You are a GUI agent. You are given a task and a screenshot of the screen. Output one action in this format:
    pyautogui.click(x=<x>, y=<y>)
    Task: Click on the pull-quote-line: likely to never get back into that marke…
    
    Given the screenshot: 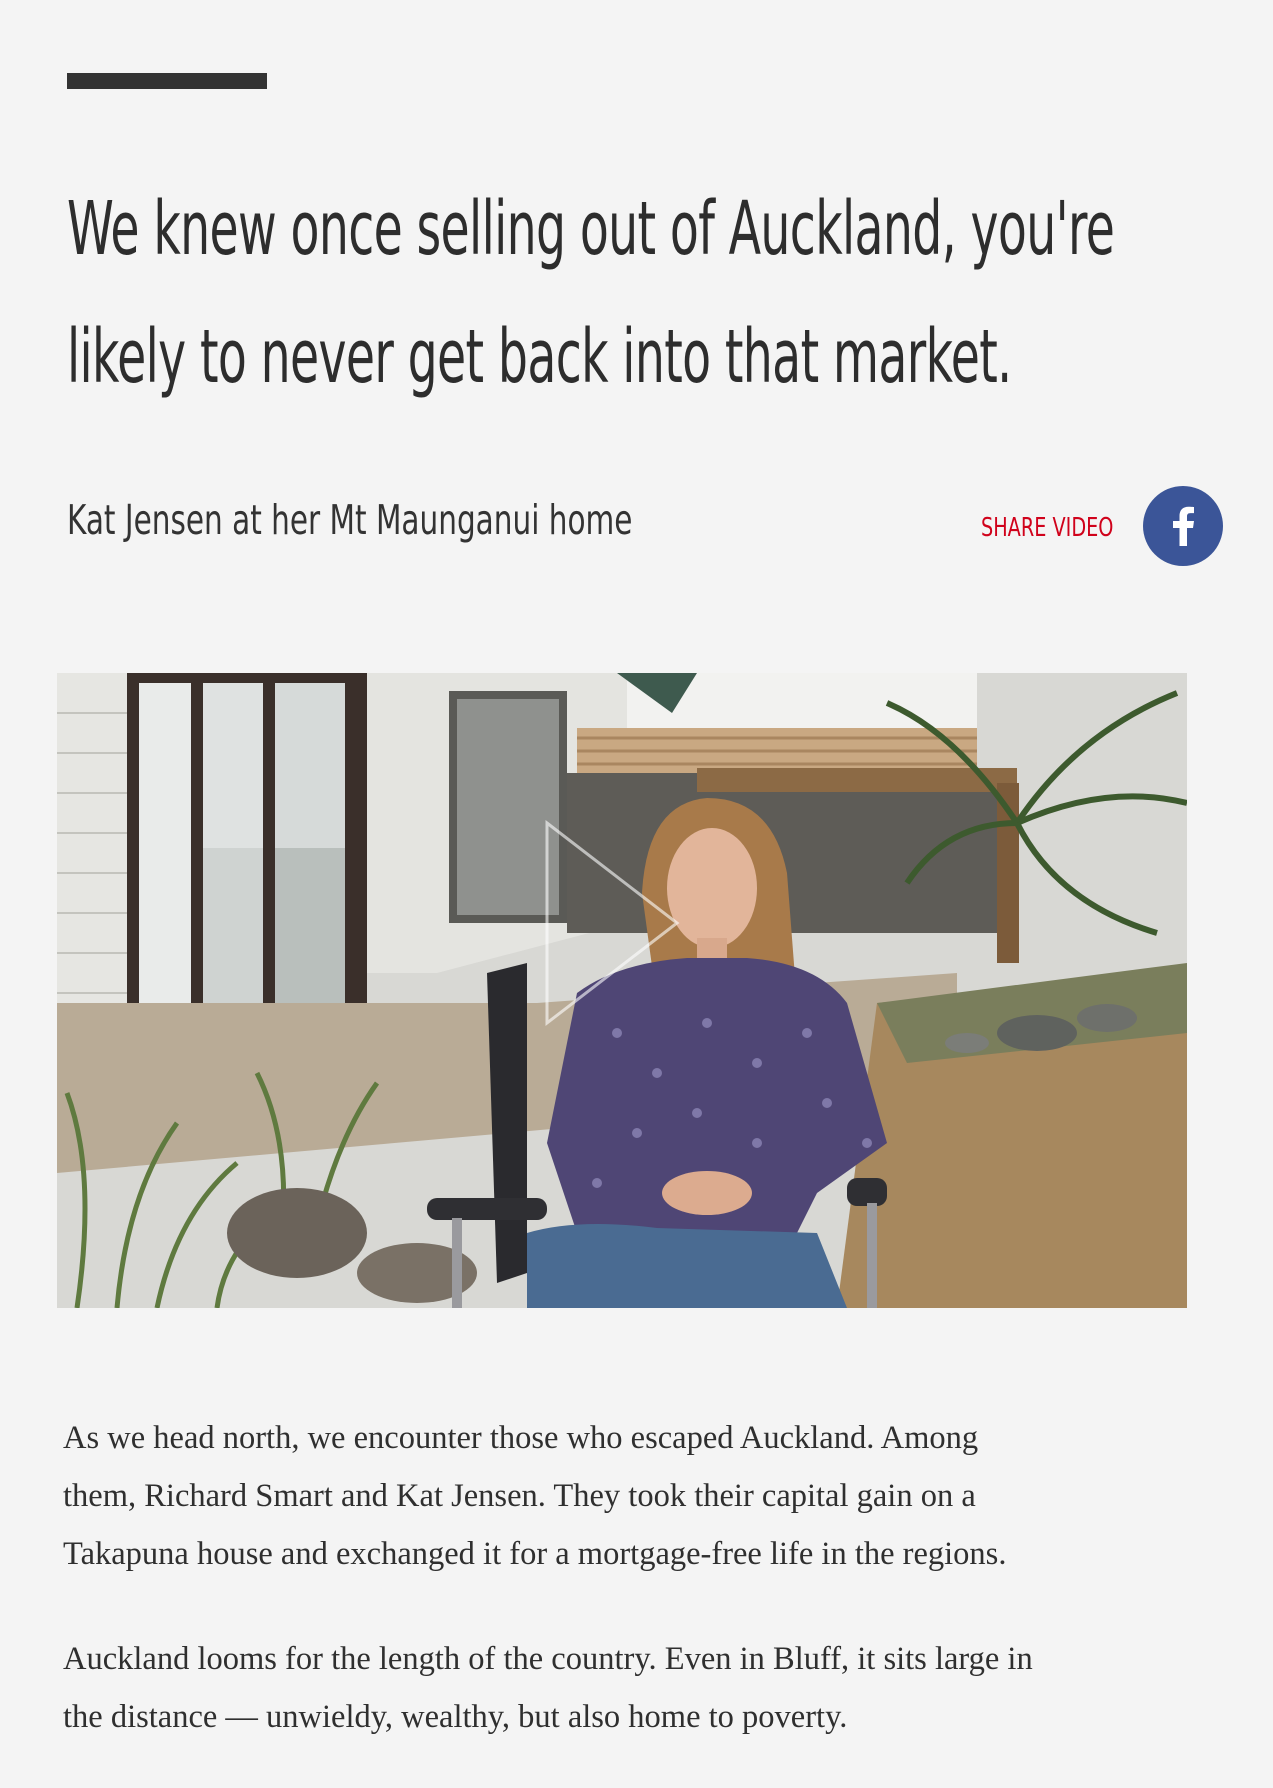 What is the action you would take?
    pyautogui.click(x=539, y=357)
    